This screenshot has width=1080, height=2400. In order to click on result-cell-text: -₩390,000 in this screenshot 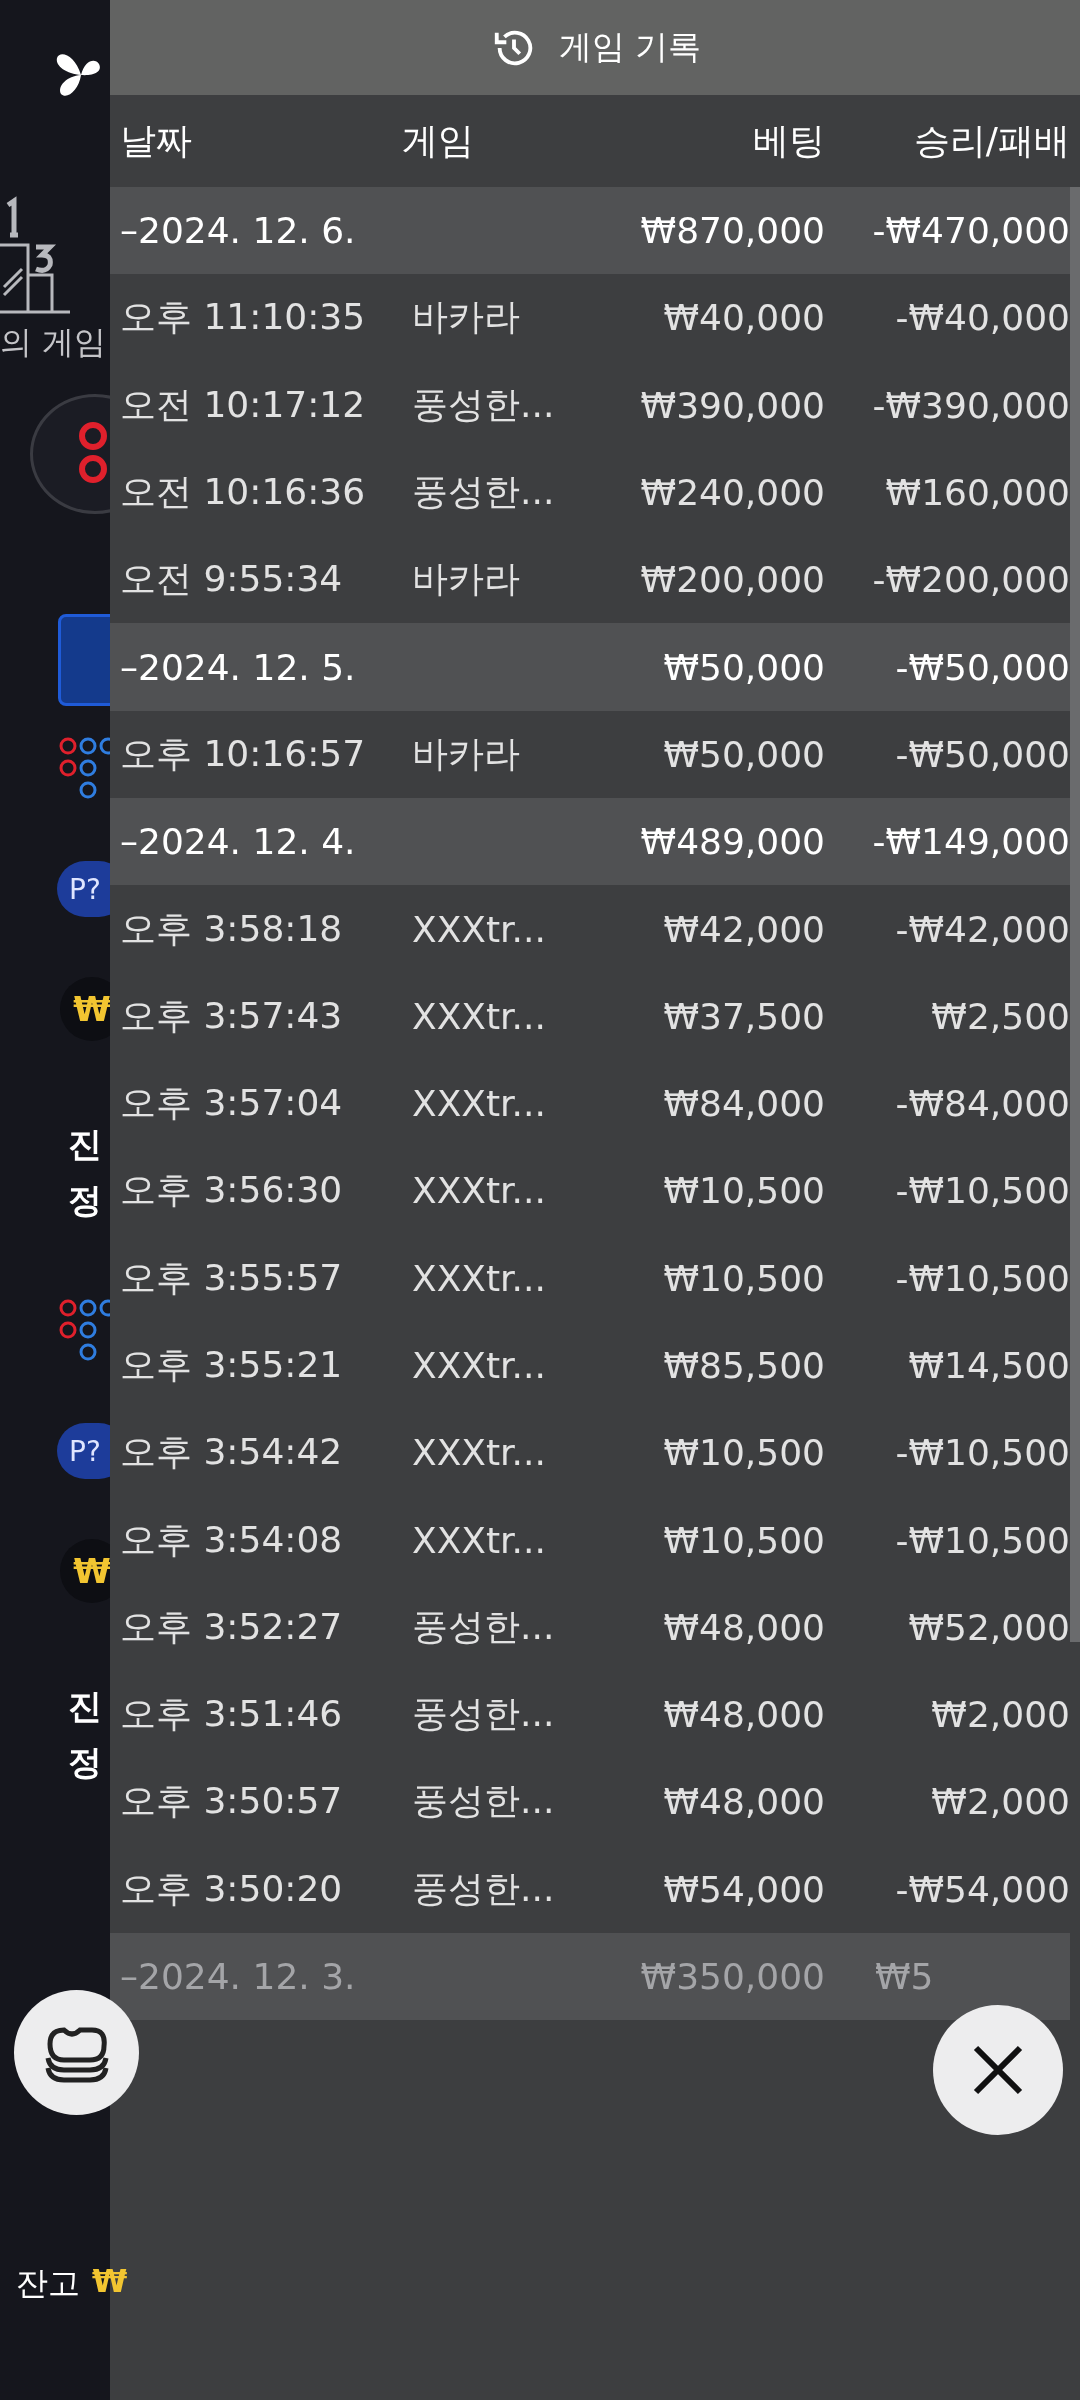, I will do `click(970, 405)`.